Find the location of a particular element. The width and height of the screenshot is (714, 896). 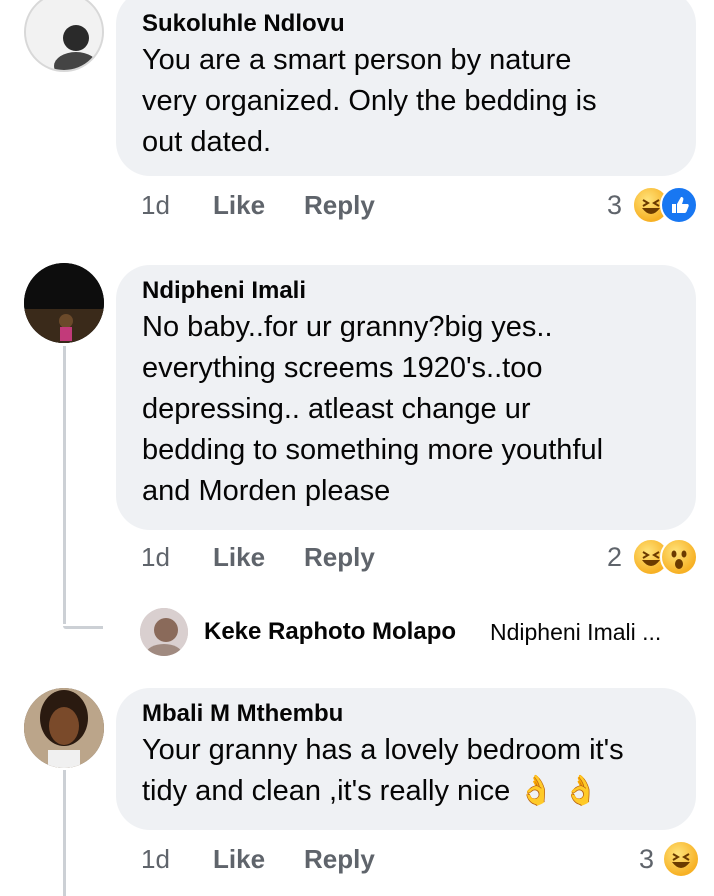

thread-branch is located at coordinates (83, 627).